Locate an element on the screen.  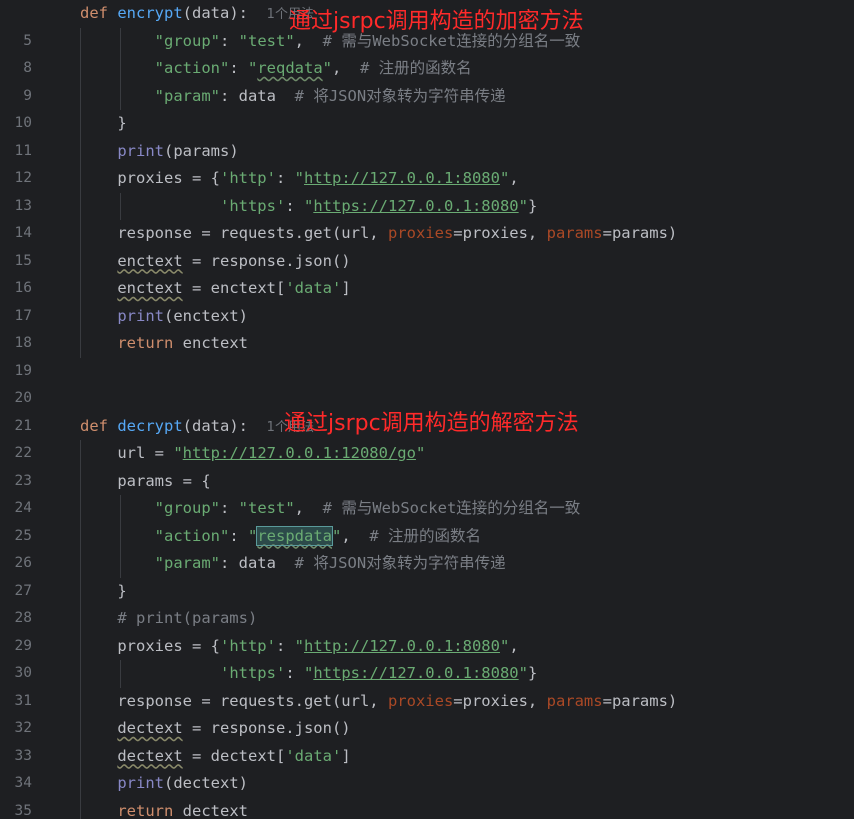
code-line: 23 url = "http://127.0.0.1:12080/go" is located at coordinates (427, 464).